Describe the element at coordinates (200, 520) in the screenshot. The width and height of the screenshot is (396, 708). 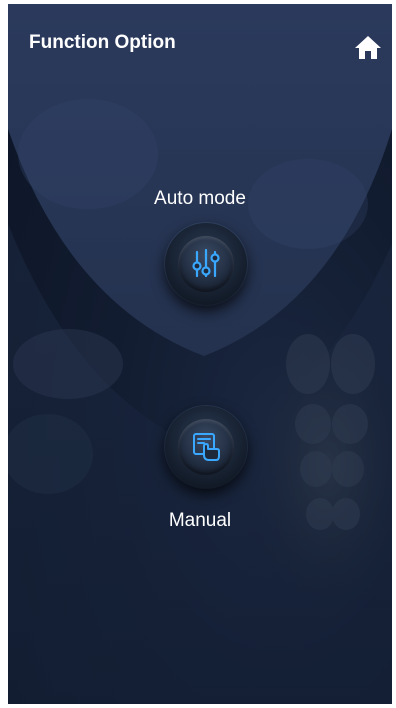
I see `manual-mode-label: Manual` at that location.